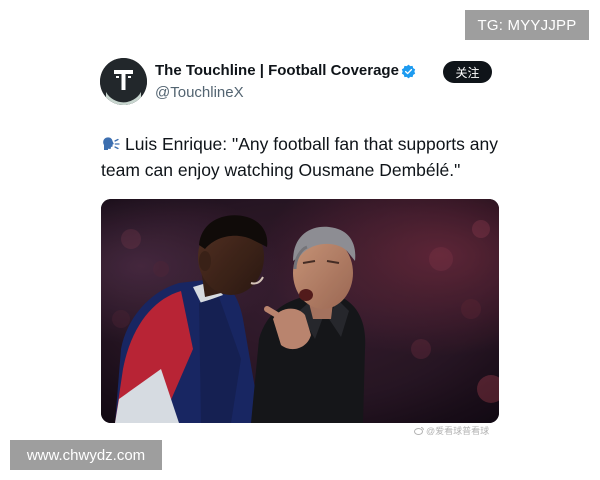 This screenshot has height=480, width=600. I want to click on weibo-icon, so click(419, 431).